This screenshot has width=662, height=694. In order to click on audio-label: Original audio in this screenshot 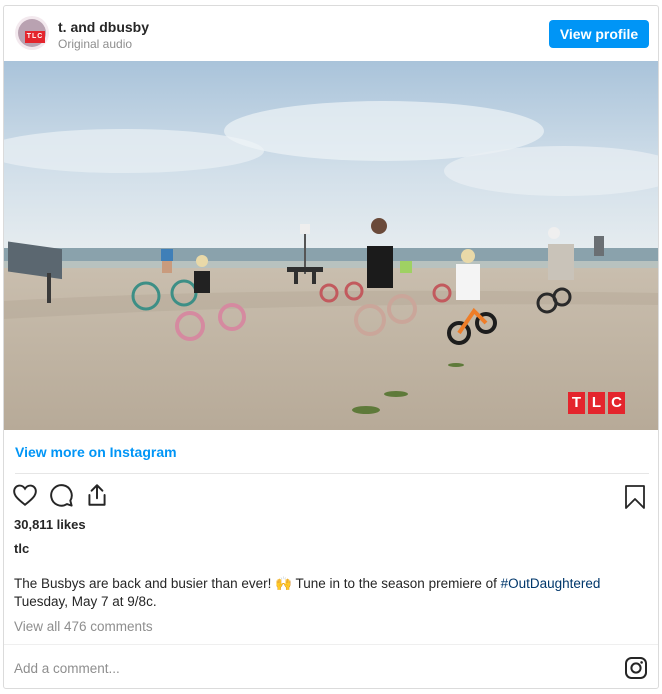, I will do `click(95, 44)`.